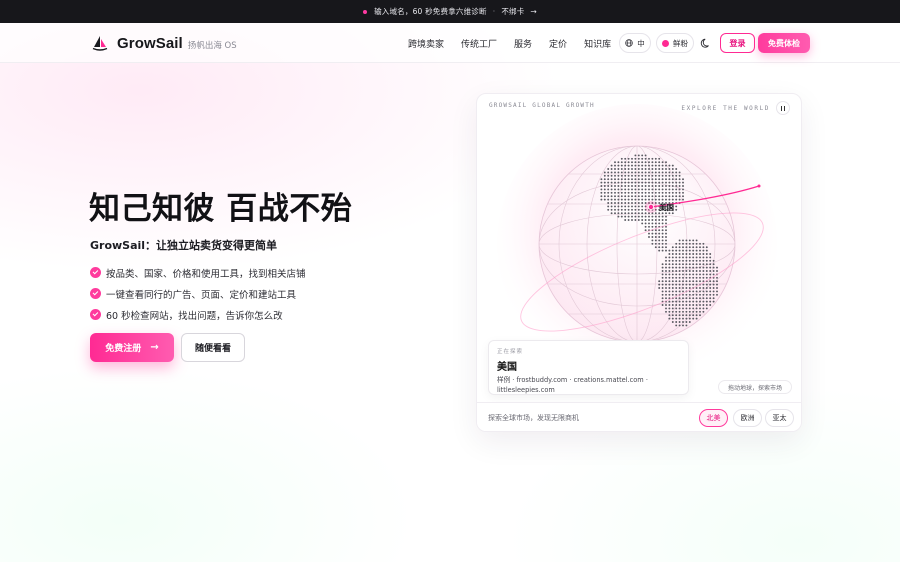 The image size is (900, 562). What do you see at coordinates (132, 347) in the screenshot?
I see `signup-button: 免费注册 →` at bounding box center [132, 347].